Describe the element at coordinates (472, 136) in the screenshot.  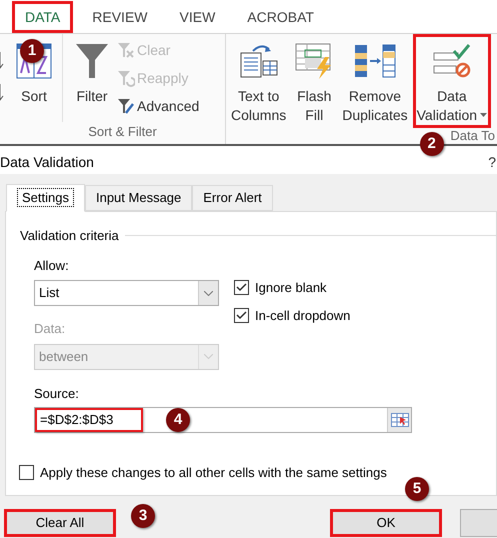
I see `group-label: Data To` at that location.